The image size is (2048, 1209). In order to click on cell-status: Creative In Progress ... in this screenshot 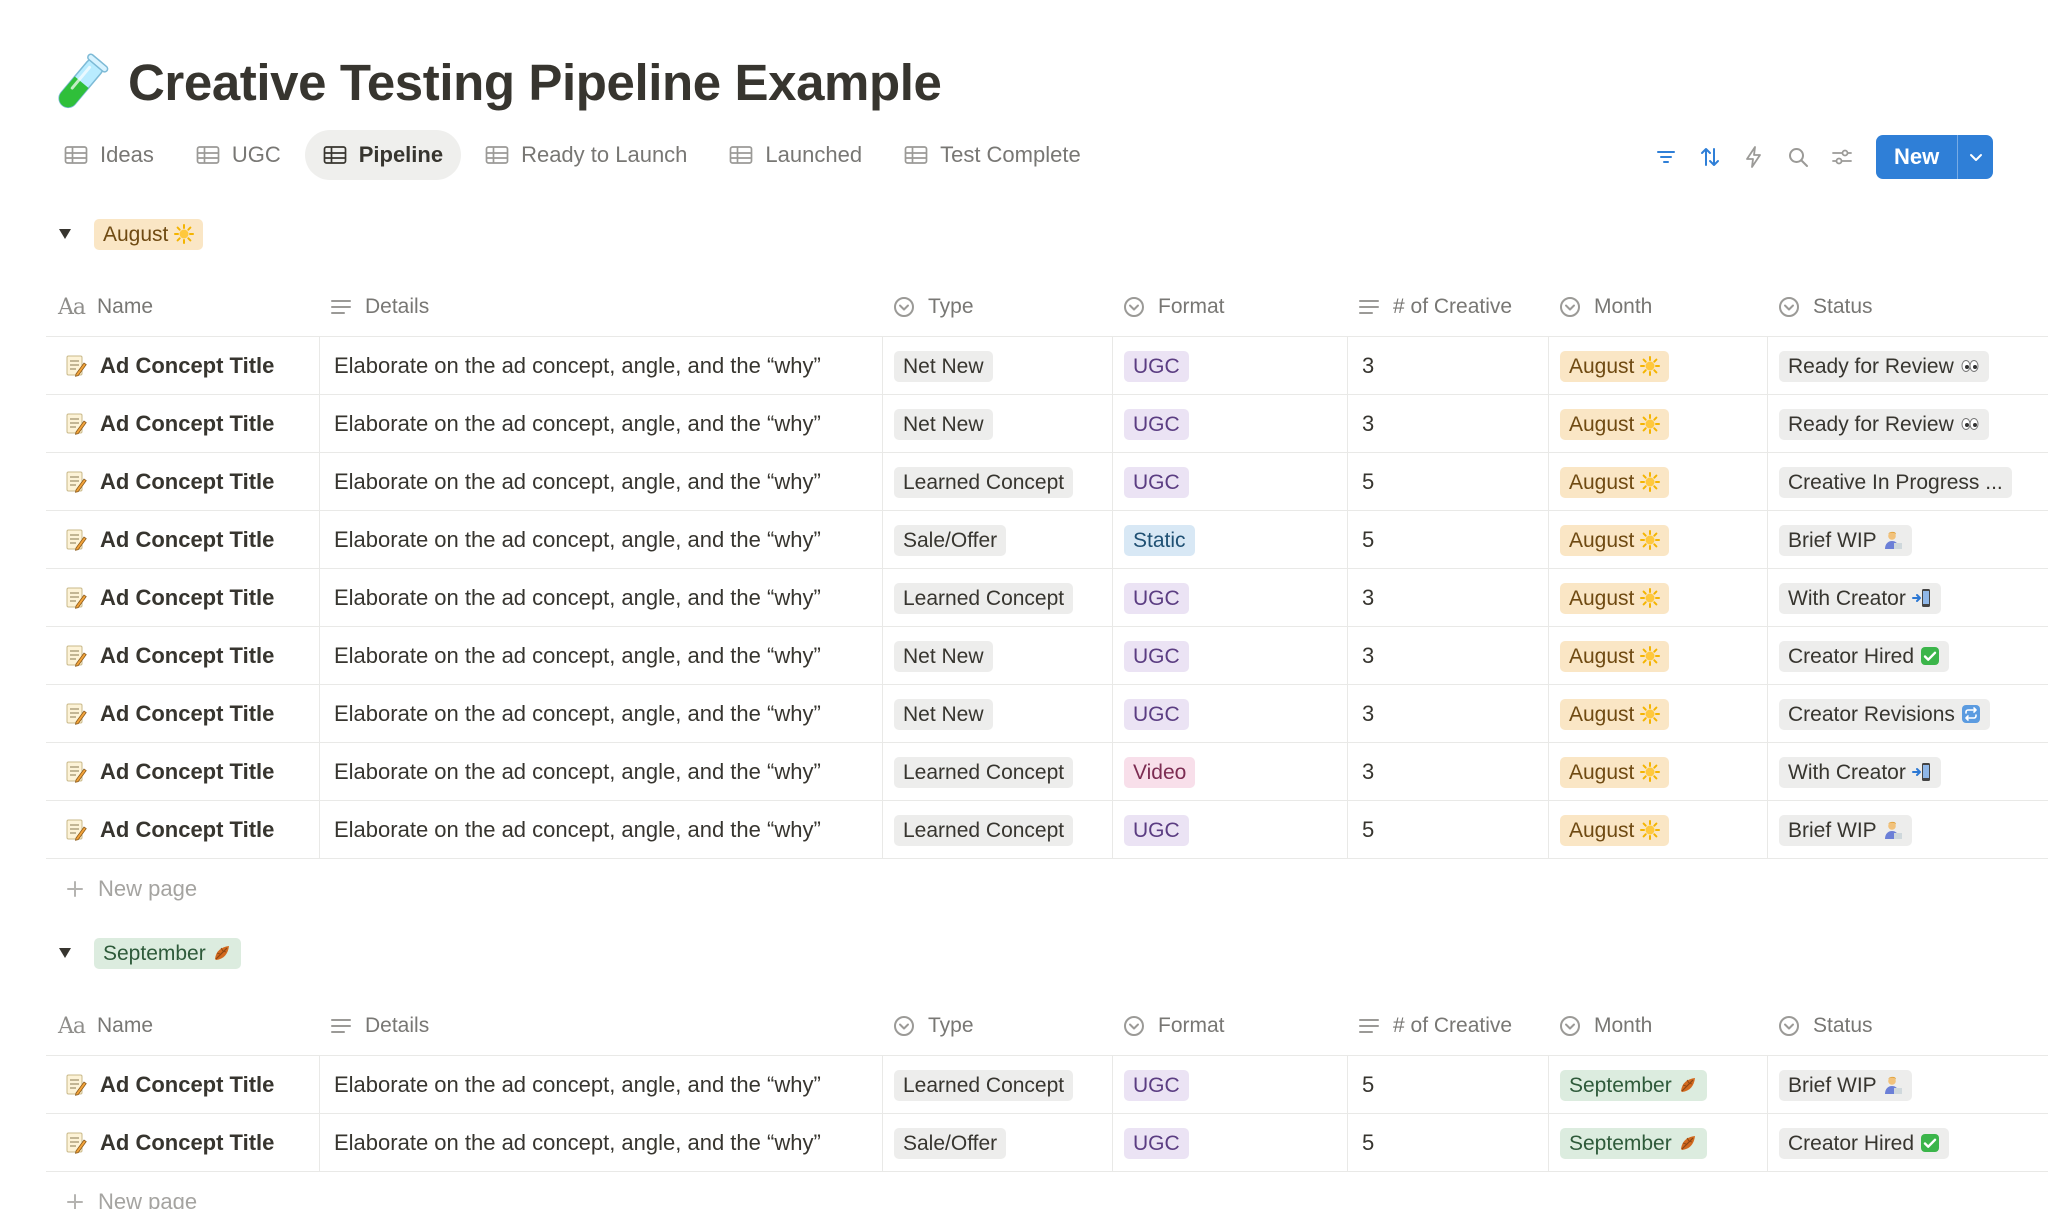, I will do `click(1907, 482)`.